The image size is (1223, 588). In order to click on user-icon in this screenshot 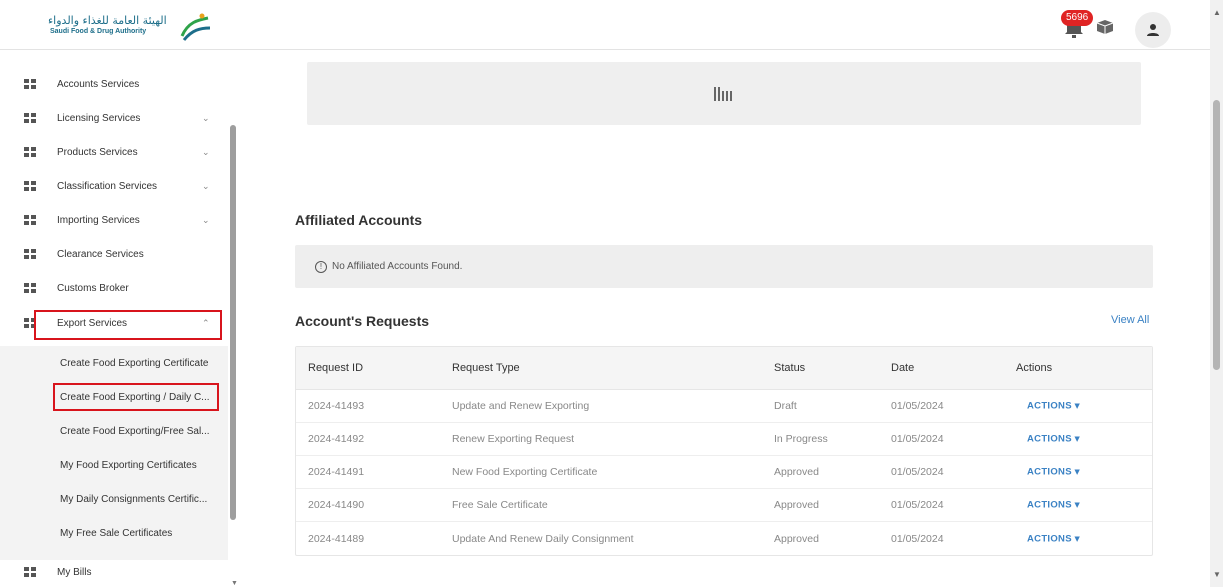, I will do `click(1153, 30)`.